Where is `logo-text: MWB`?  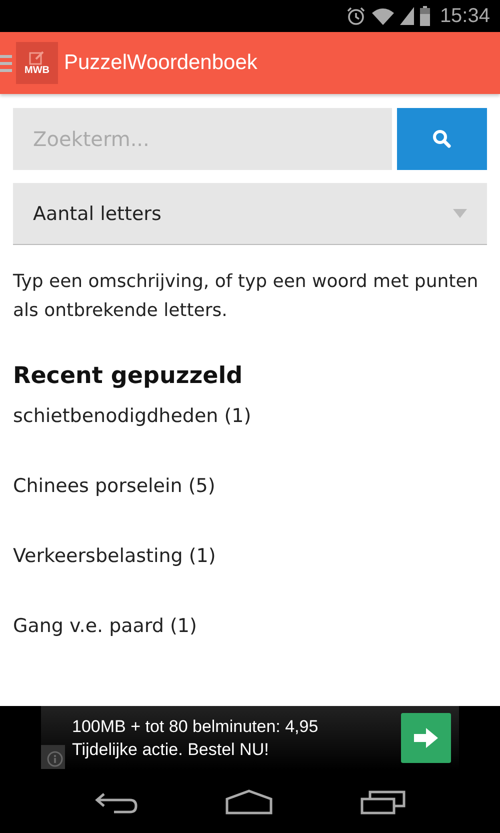
logo-text: MWB is located at coordinates (37, 70).